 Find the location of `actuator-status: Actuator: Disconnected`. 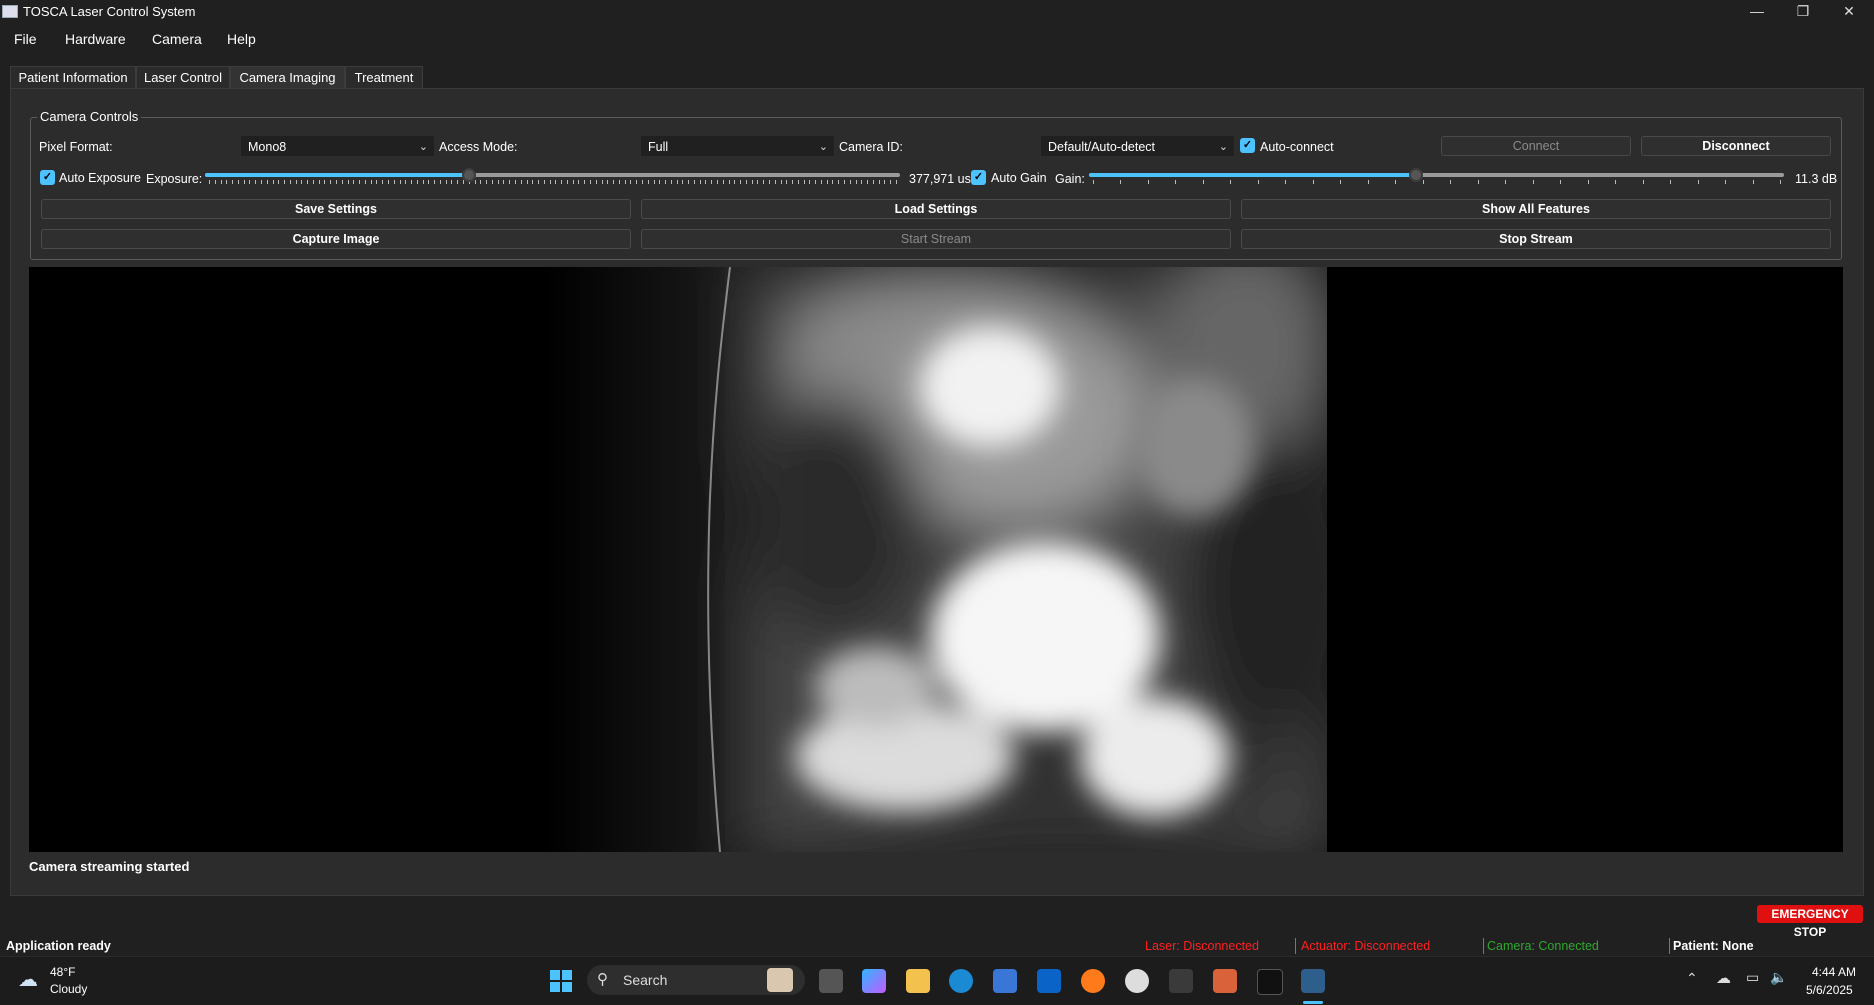

actuator-status: Actuator: Disconnected is located at coordinates (1366, 946).